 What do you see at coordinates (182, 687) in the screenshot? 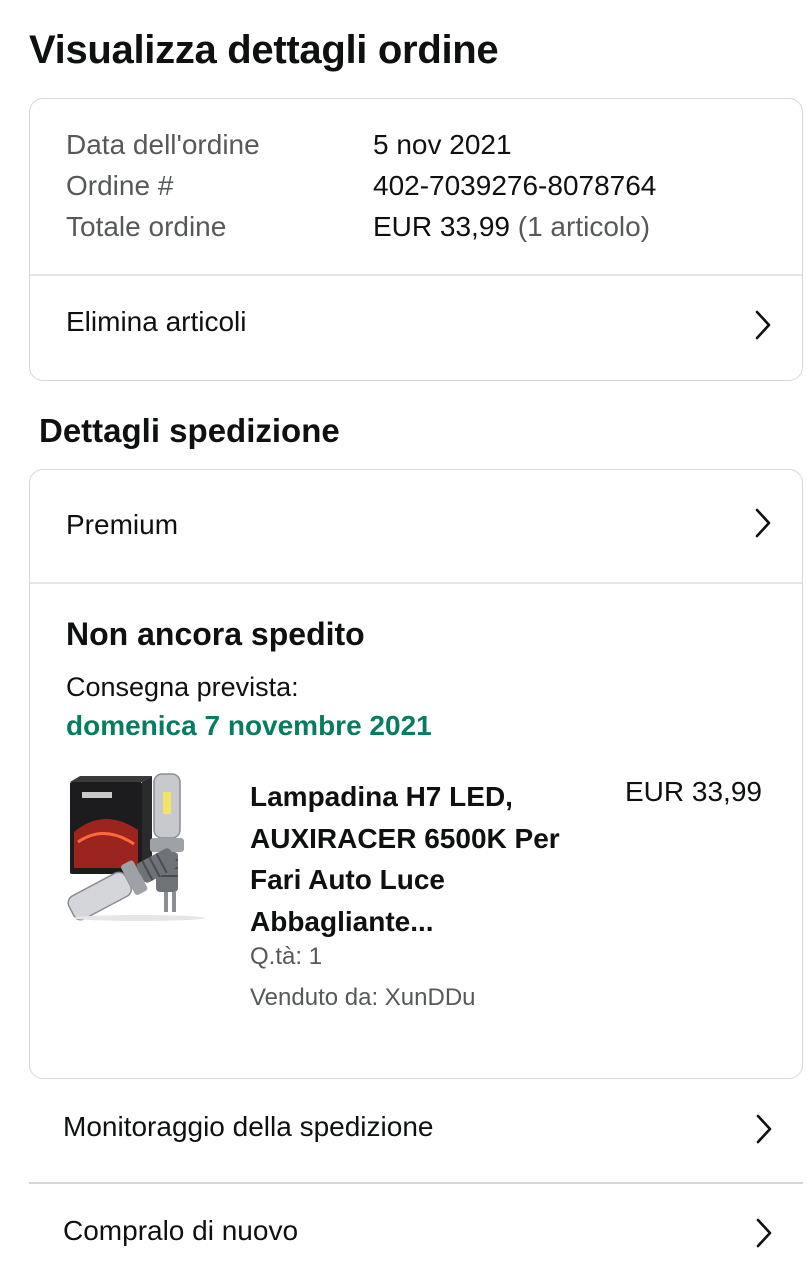
I see `delivery-eta-label: Consegna prevista:` at bounding box center [182, 687].